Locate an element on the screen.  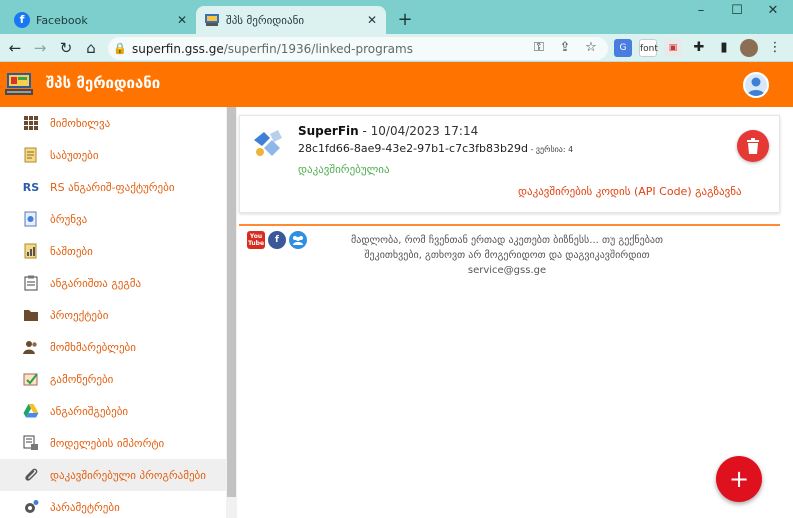
minimize-button: – is located at coordinates (701, 12).